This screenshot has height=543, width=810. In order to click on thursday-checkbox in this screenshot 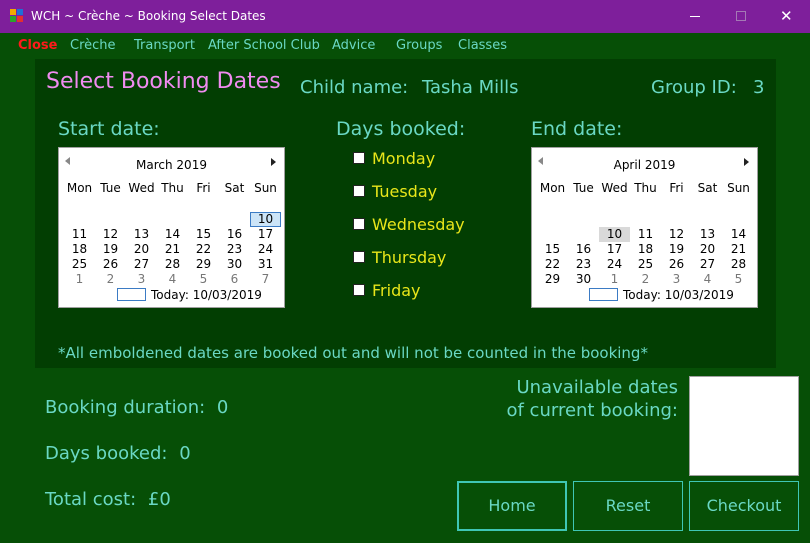, I will do `click(359, 257)`.